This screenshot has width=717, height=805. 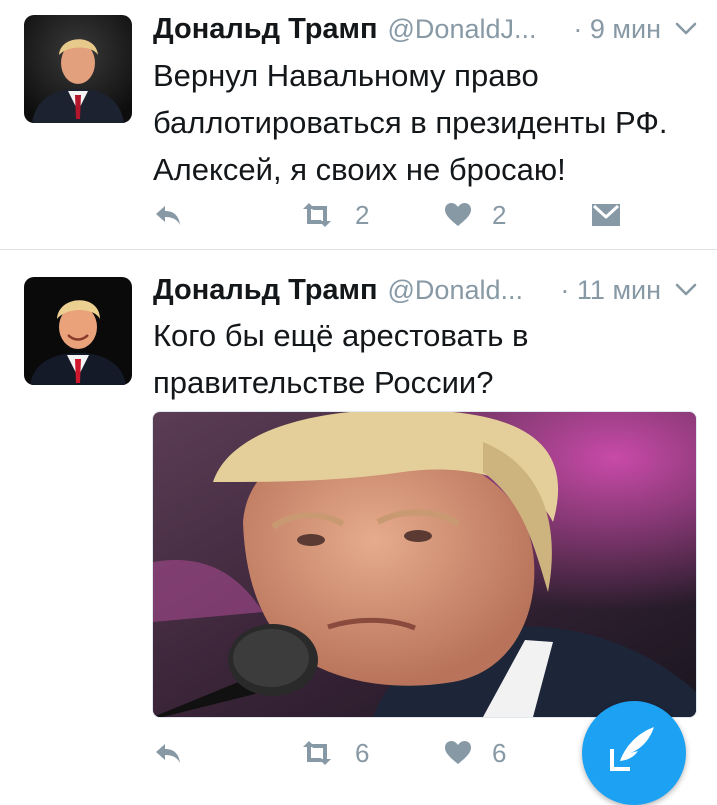 I want to click on tweet-actions: 6 6, so click(x=383, y=753).